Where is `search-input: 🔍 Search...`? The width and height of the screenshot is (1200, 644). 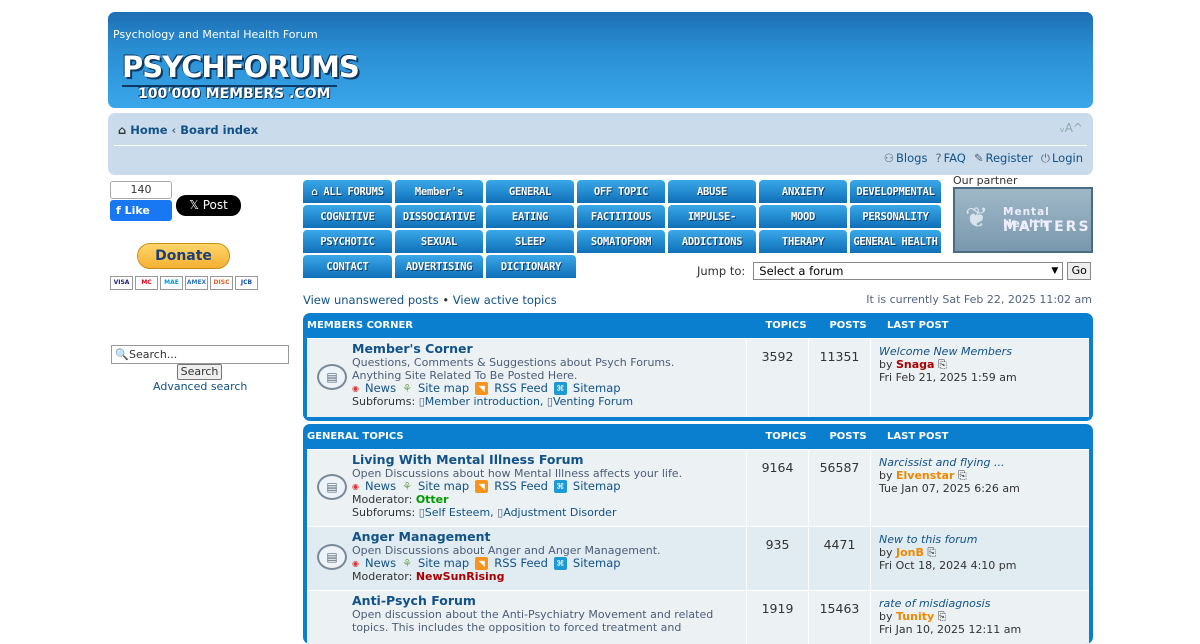 search-input: 🔍 Search... is located at coordinates (200, 354).